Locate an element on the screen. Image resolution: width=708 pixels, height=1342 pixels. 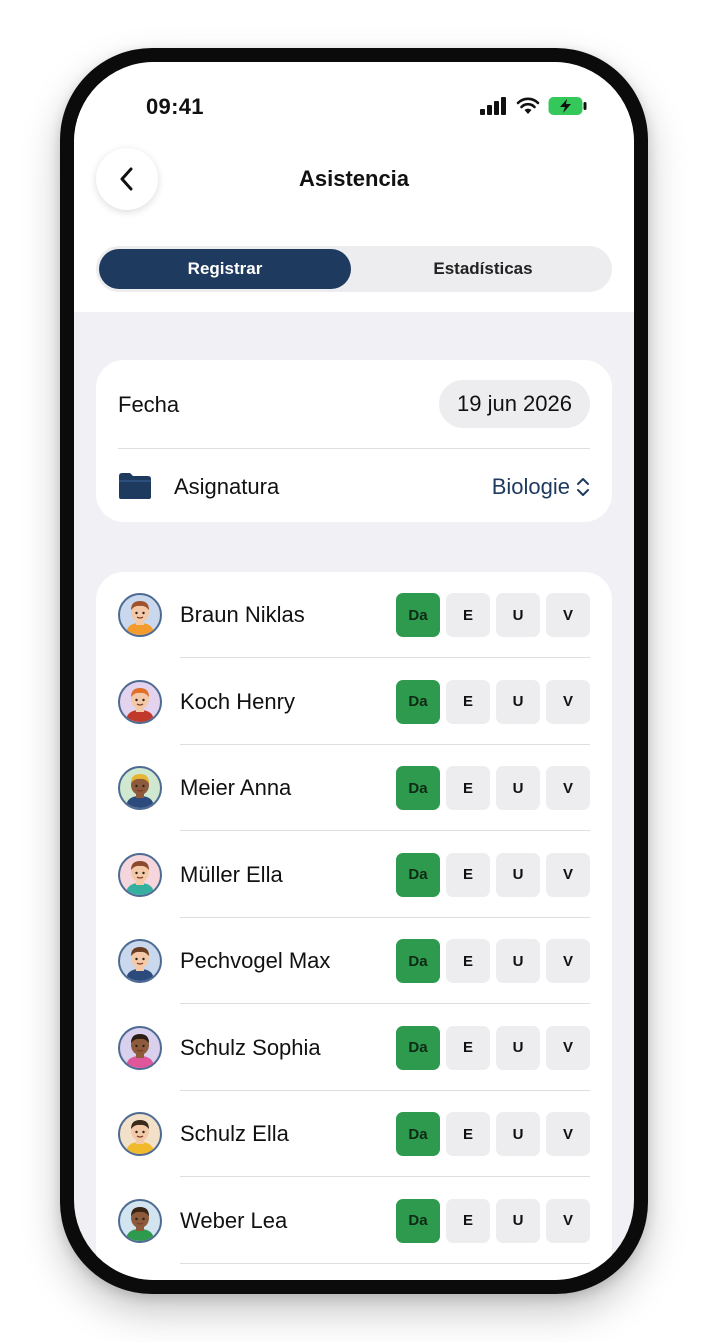
student-row: Schulz Ella Da E U V is located at coordinates (354, 1134).